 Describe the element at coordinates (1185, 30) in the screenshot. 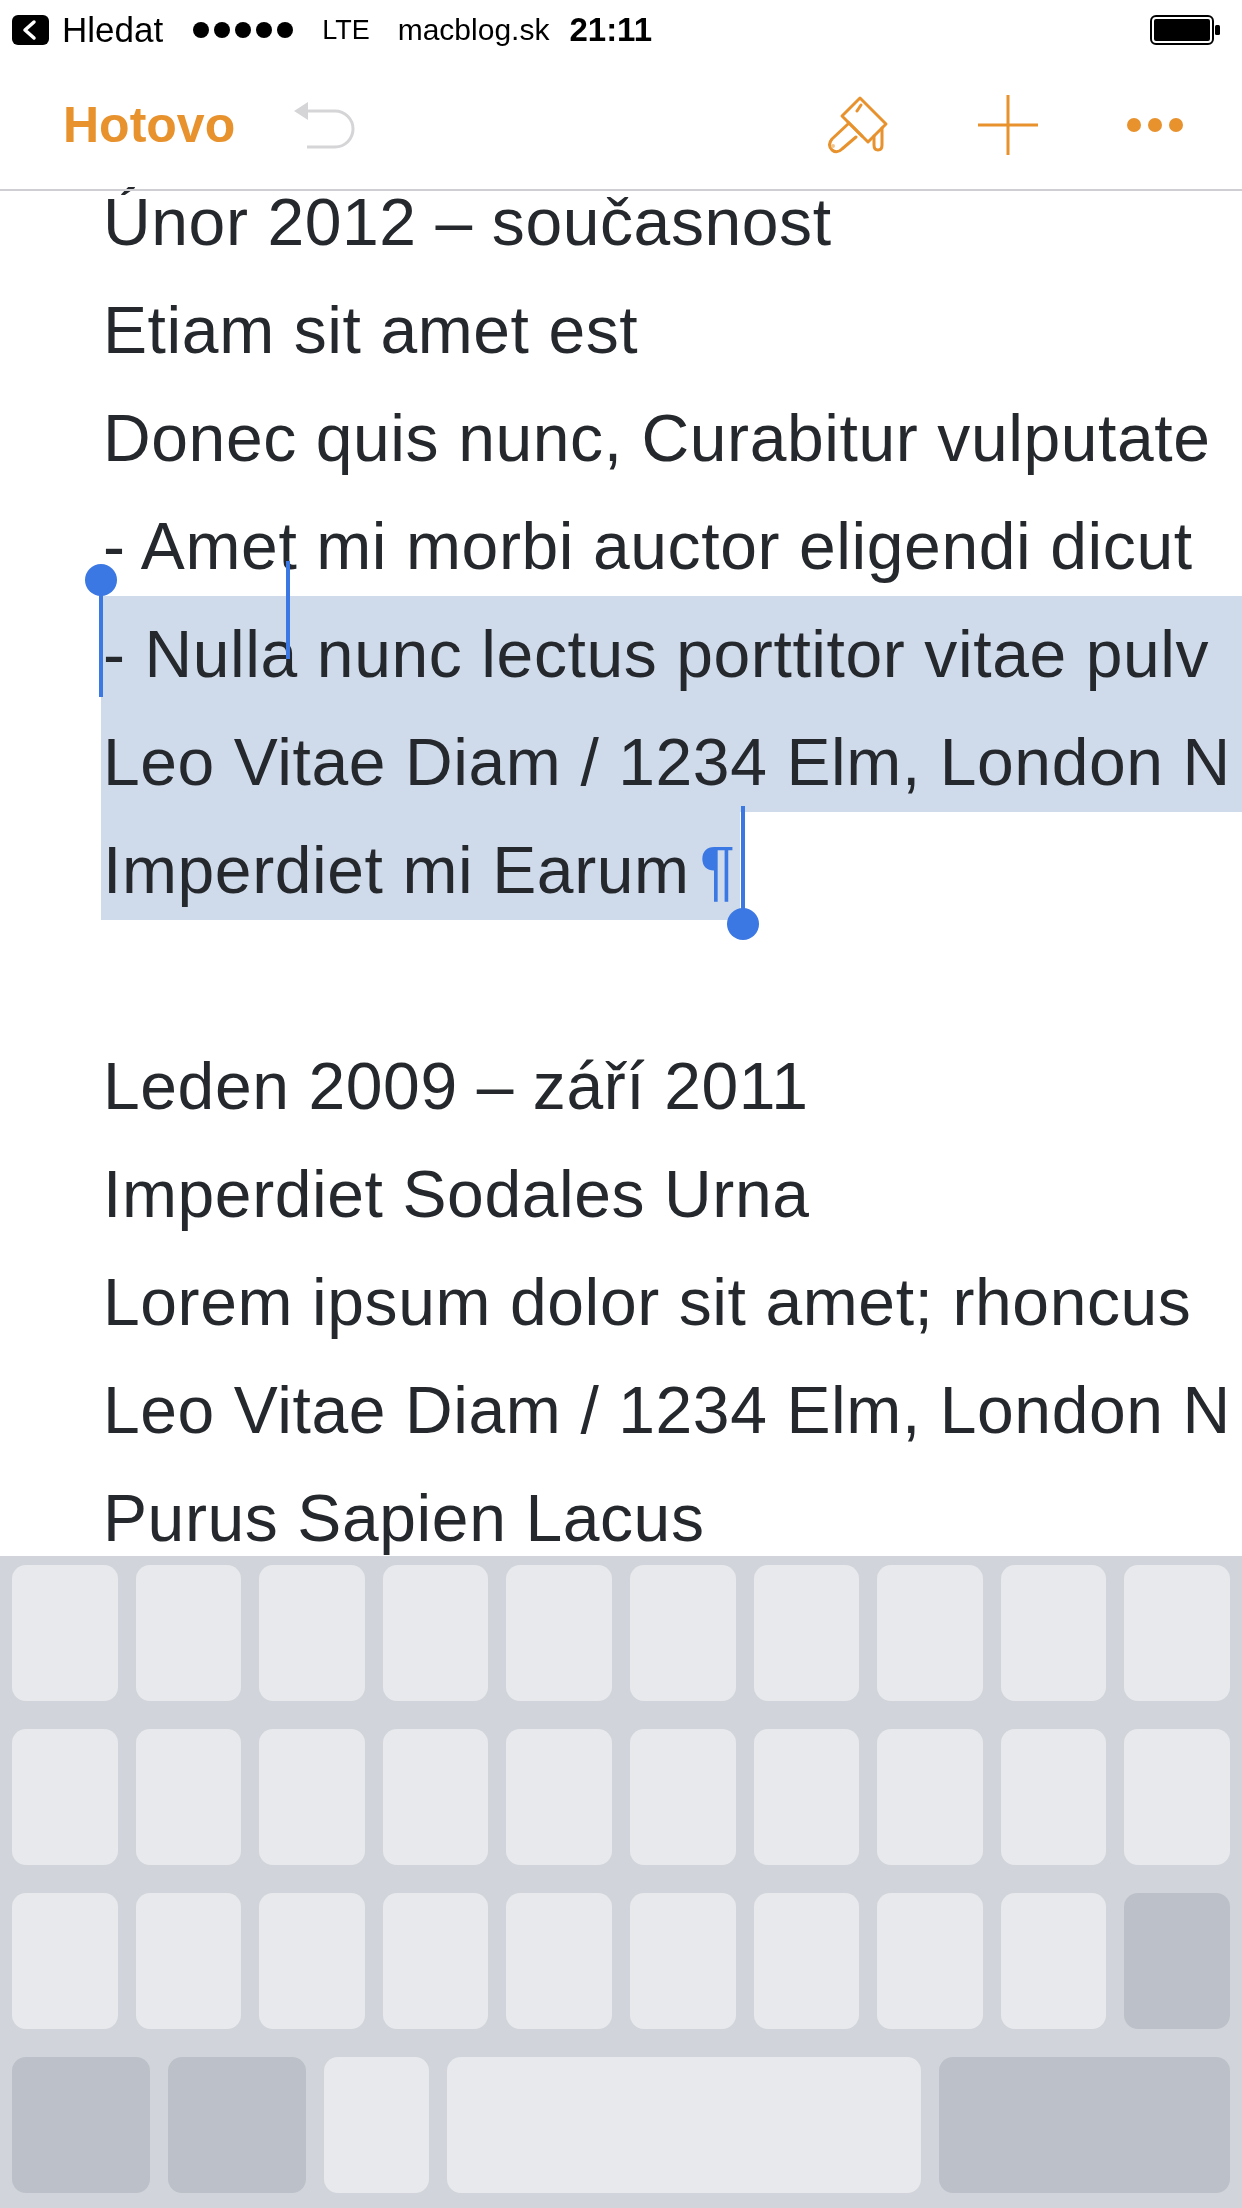

I see `battery-icon` at that location.